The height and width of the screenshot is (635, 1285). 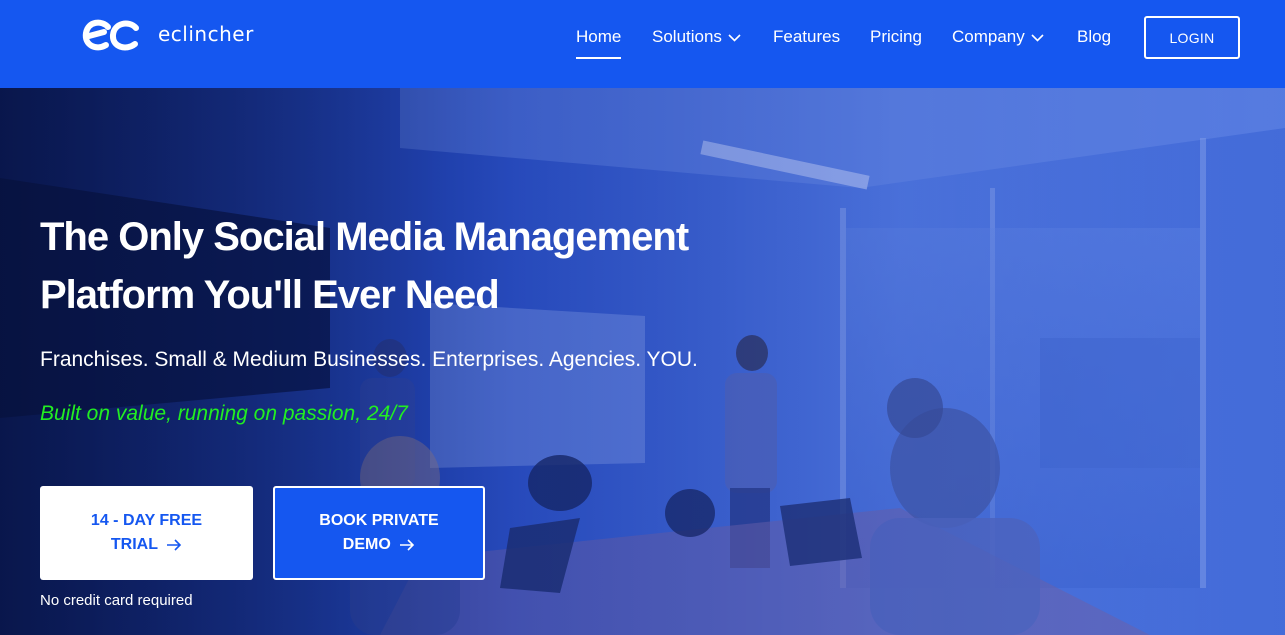 I want to click on nav-item-blog: Blog, so click(x=1094, y=37).